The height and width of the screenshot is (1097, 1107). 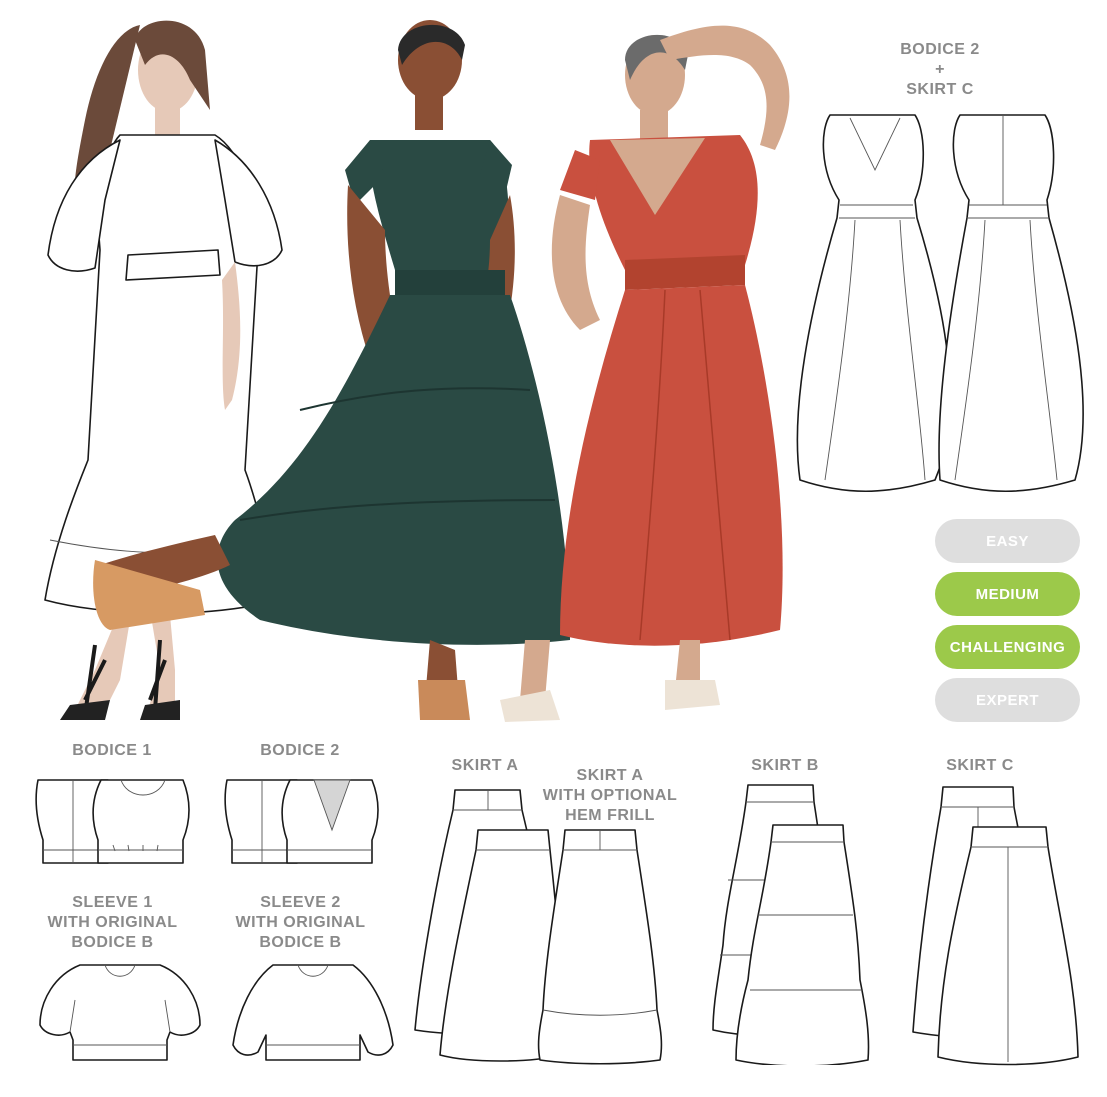 I want to click on bodice2-label: BODICE 2, so click(x=300, y=751).